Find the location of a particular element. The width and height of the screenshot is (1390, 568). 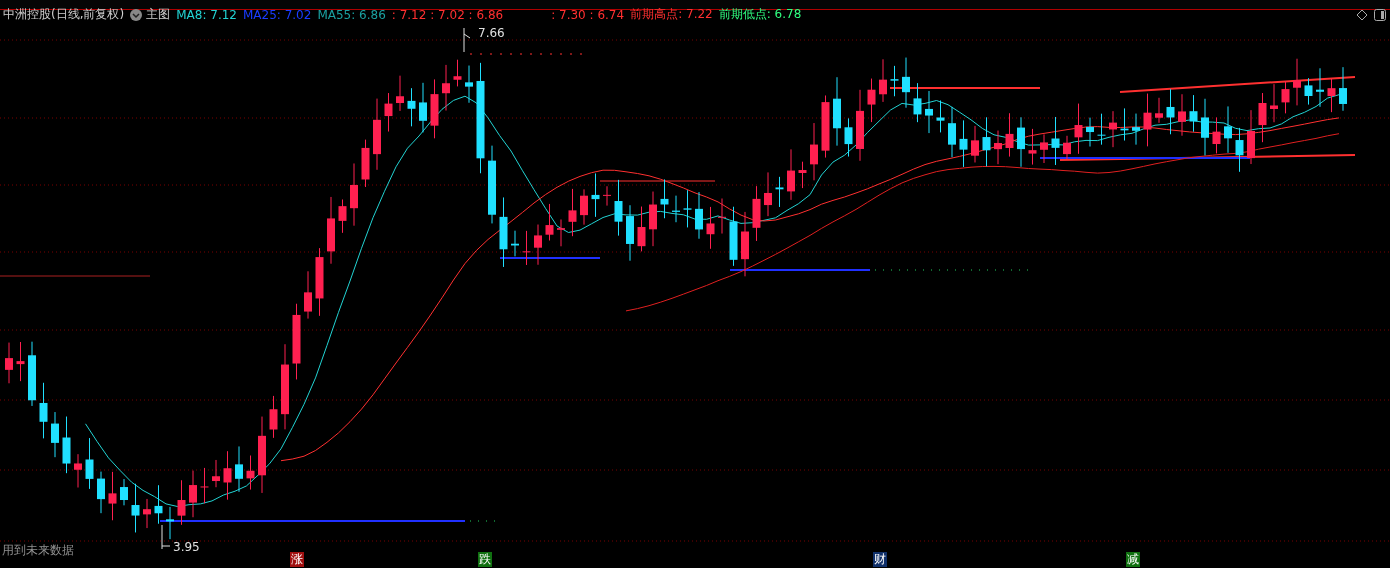

event-marker: 涨 is located at coordinates (297, 559).